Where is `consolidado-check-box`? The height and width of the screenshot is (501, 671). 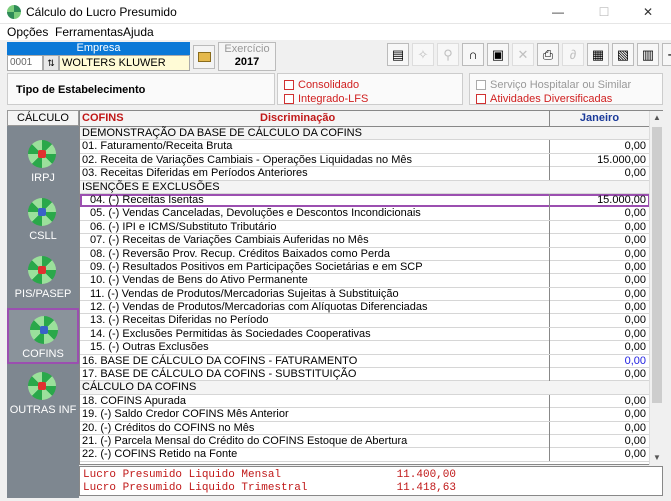 consolidado-check-box is located at coordinates (289, 85).